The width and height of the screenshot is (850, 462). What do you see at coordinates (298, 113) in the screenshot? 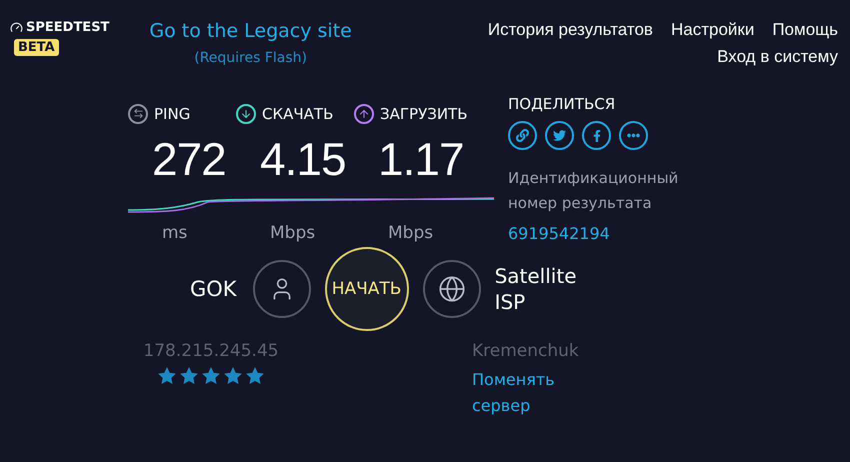
I see `metric-label: СКАЧАТЬ` at bounding box center [298, 113].